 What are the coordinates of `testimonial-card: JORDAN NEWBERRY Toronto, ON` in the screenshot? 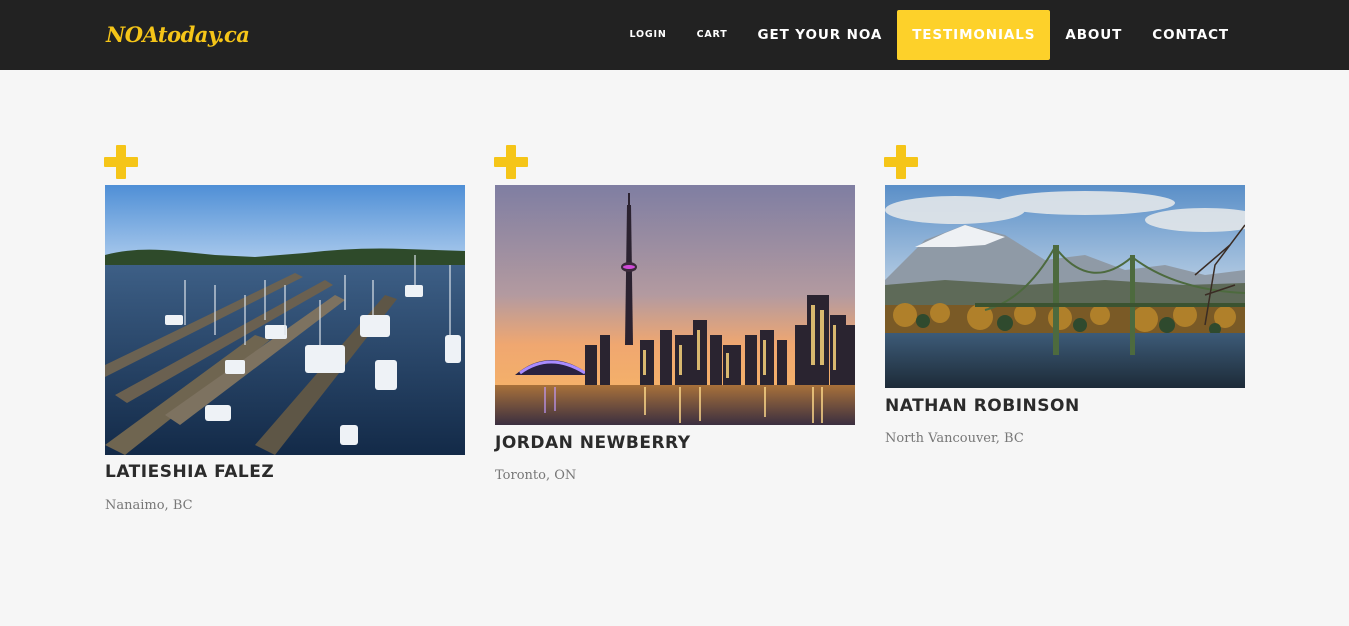 It's located at (674, 320).